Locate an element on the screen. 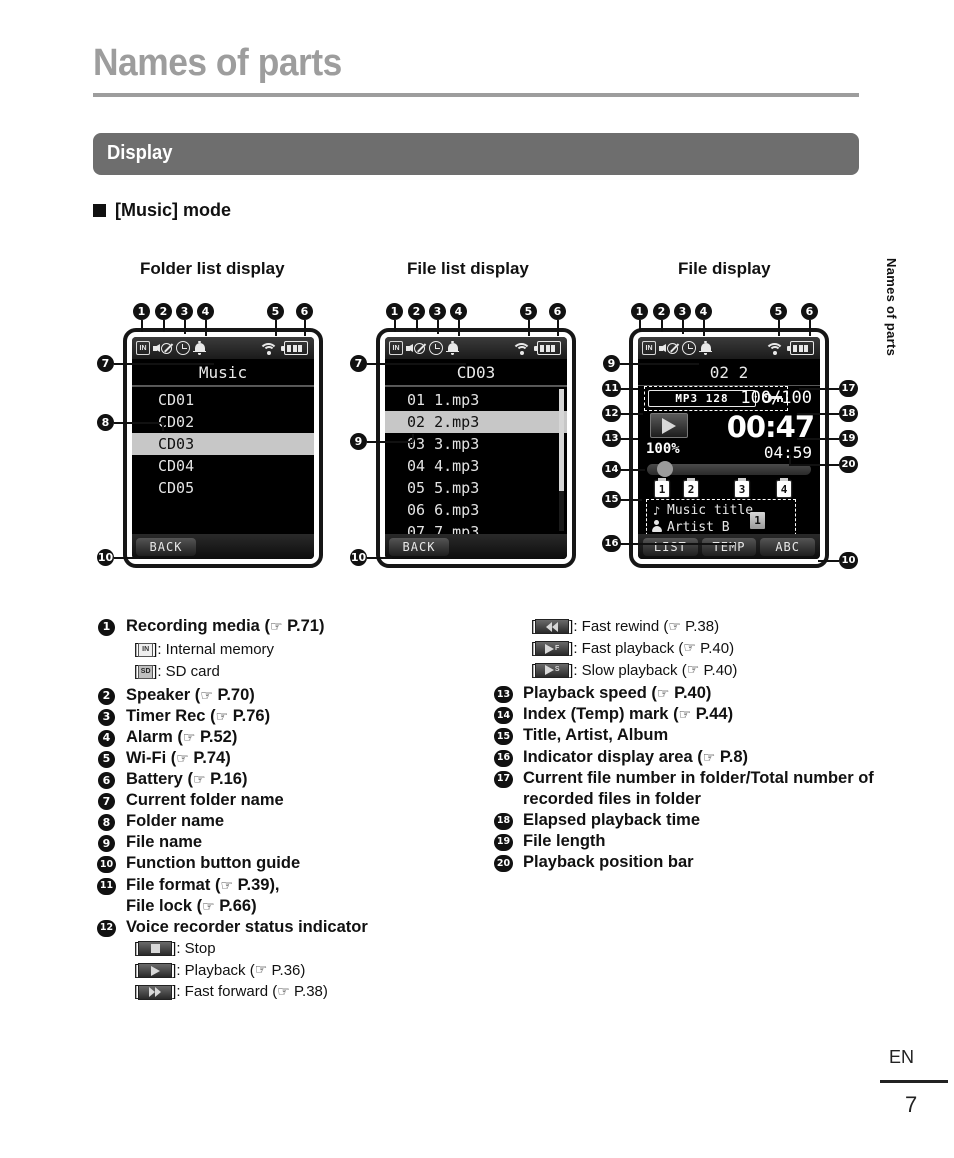 The height and width of the screenshot is (1158, 954). callout-7: 7 is located at coordinates (105, 363).